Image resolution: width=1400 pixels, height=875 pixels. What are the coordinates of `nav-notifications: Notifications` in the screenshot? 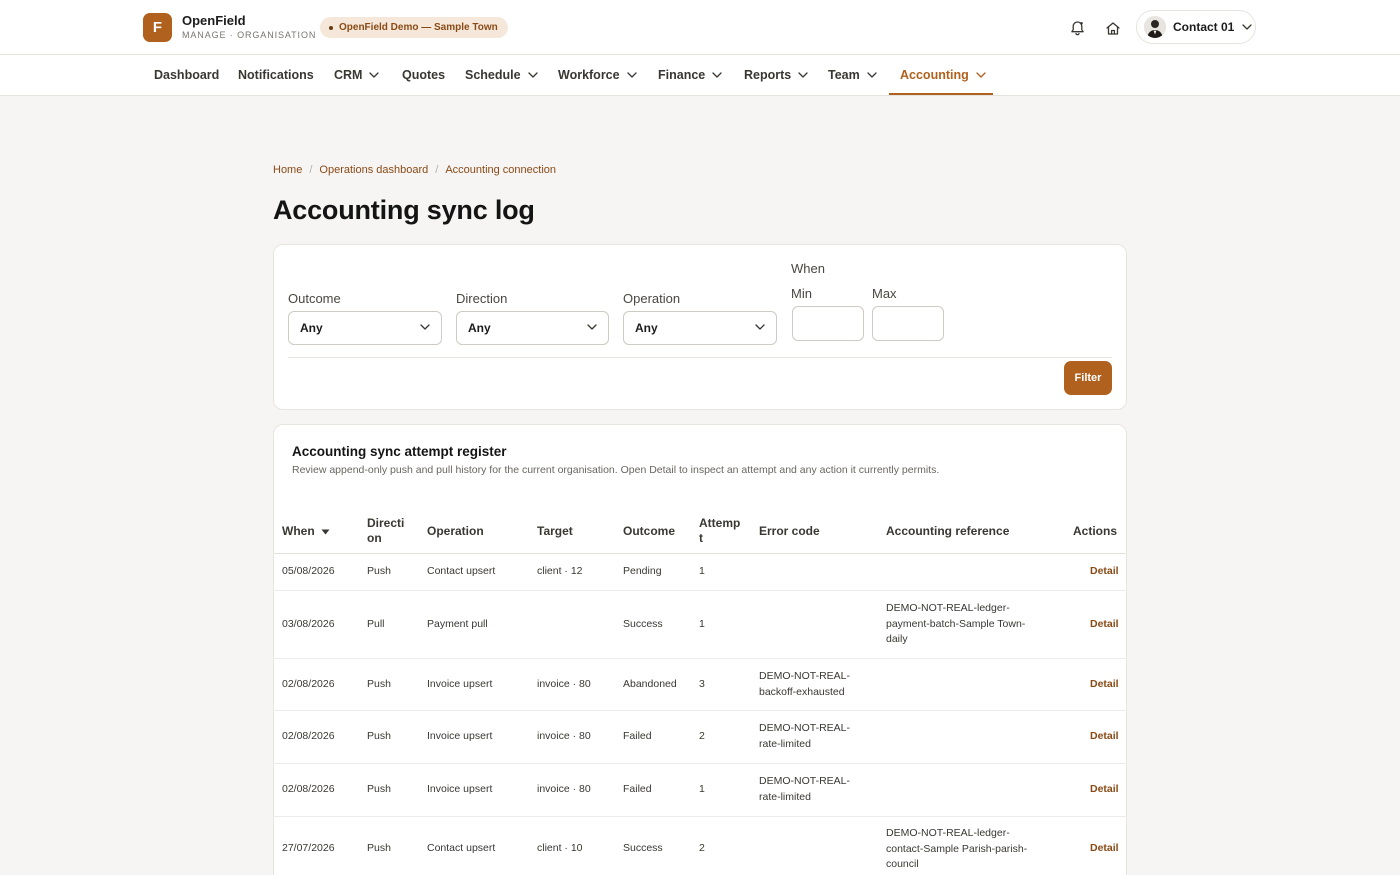 It's located at (276, 75).